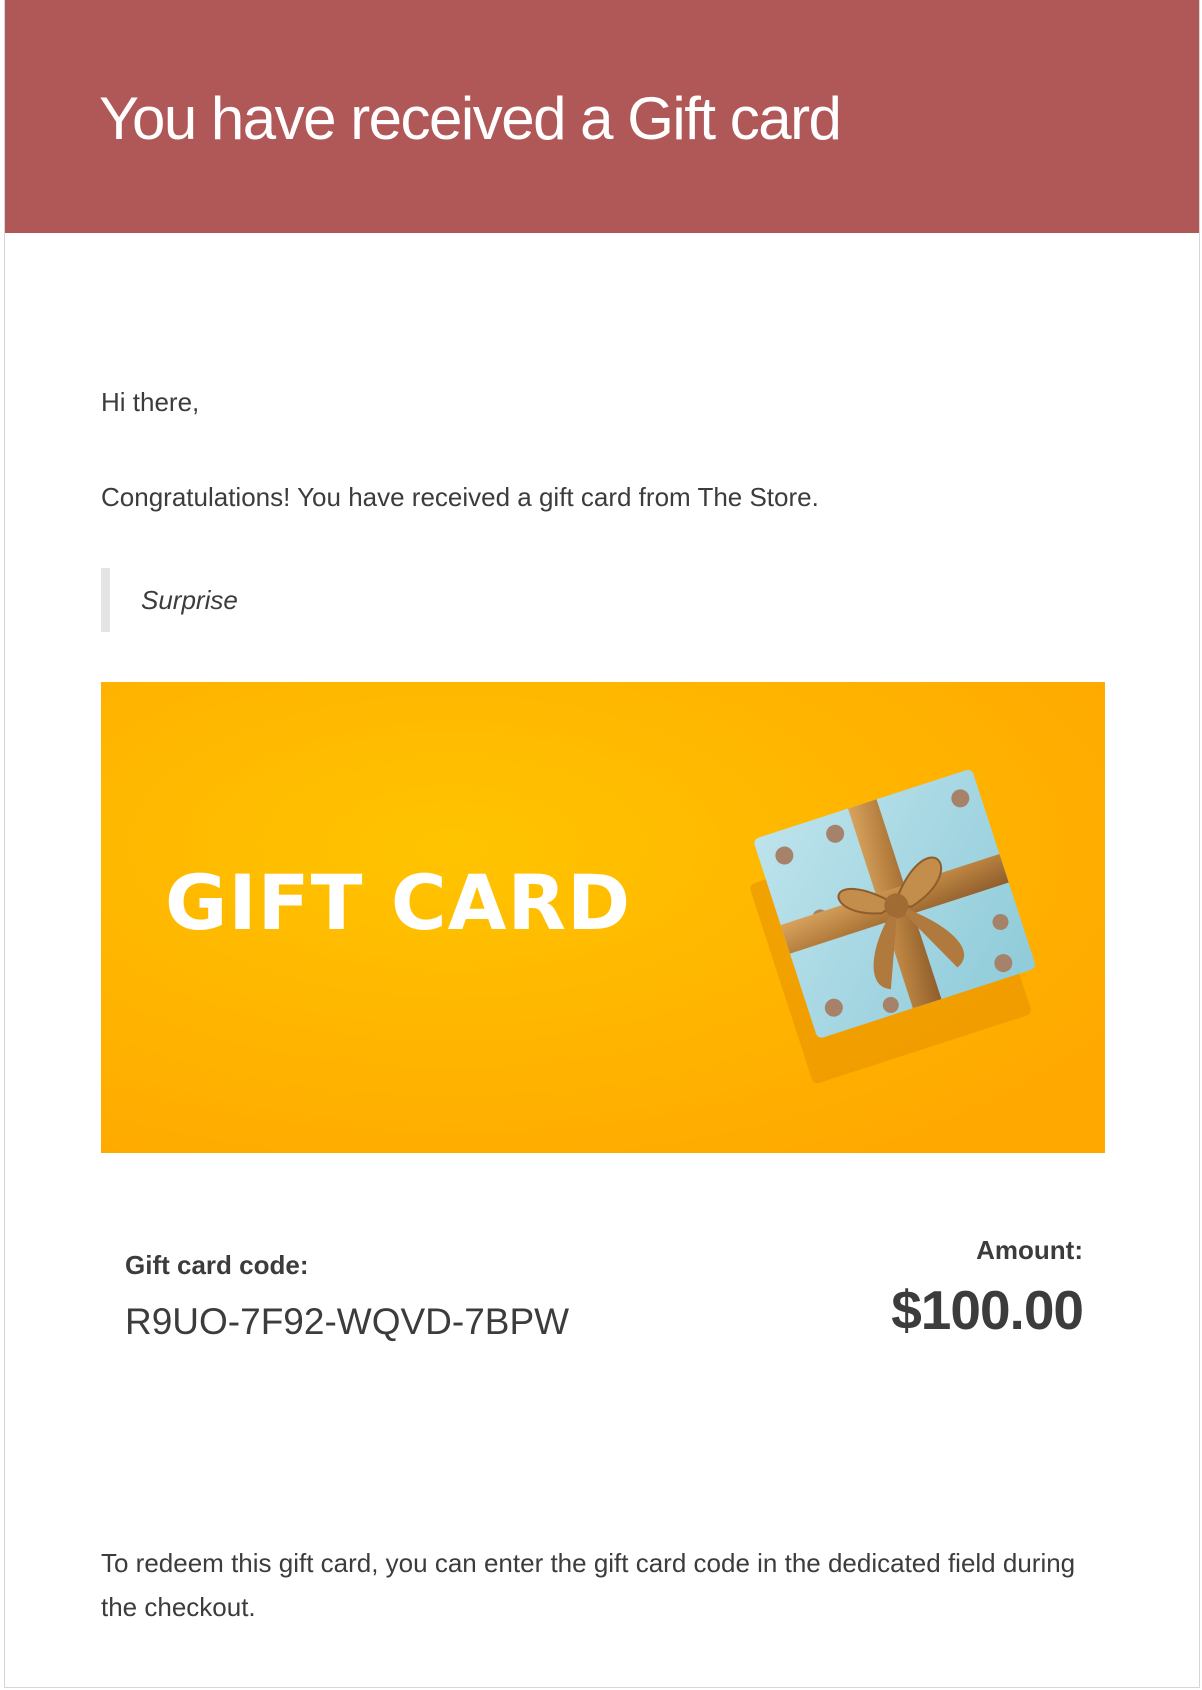 Image resolution: width=1202 pixels, height=1690 pixels. I want to click on amount-label: Amount:, so click(1029, 1250).